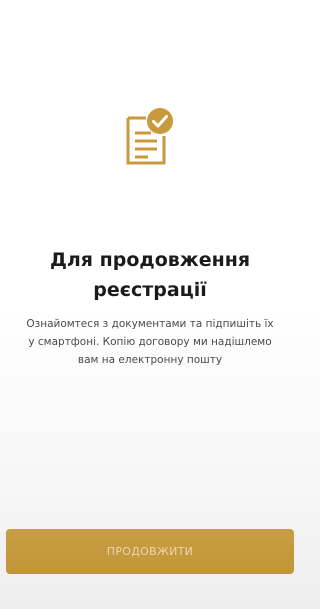 This screenshot has height=609, width=320. Describe the element at coordinates (149, 136) in the screenshot. I see `document-check-icon` at that location.